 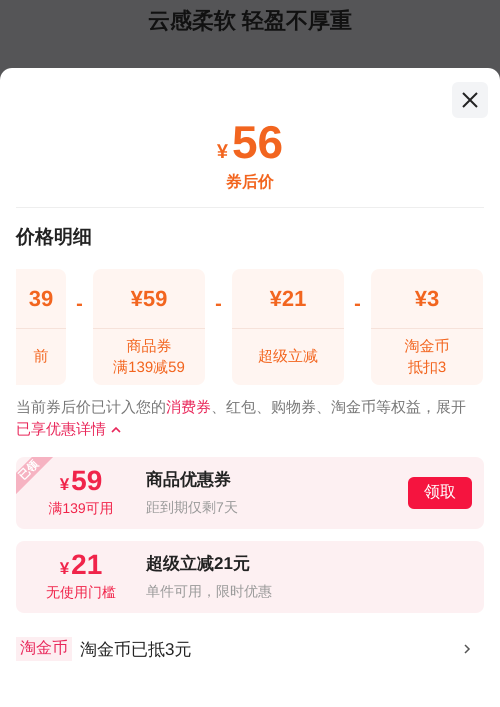 What do you see at coordinates (250, 21) in the screenshot?
I see `product-title: 云感柔软 轻盈不厚重` at bounding box center [250, 21].